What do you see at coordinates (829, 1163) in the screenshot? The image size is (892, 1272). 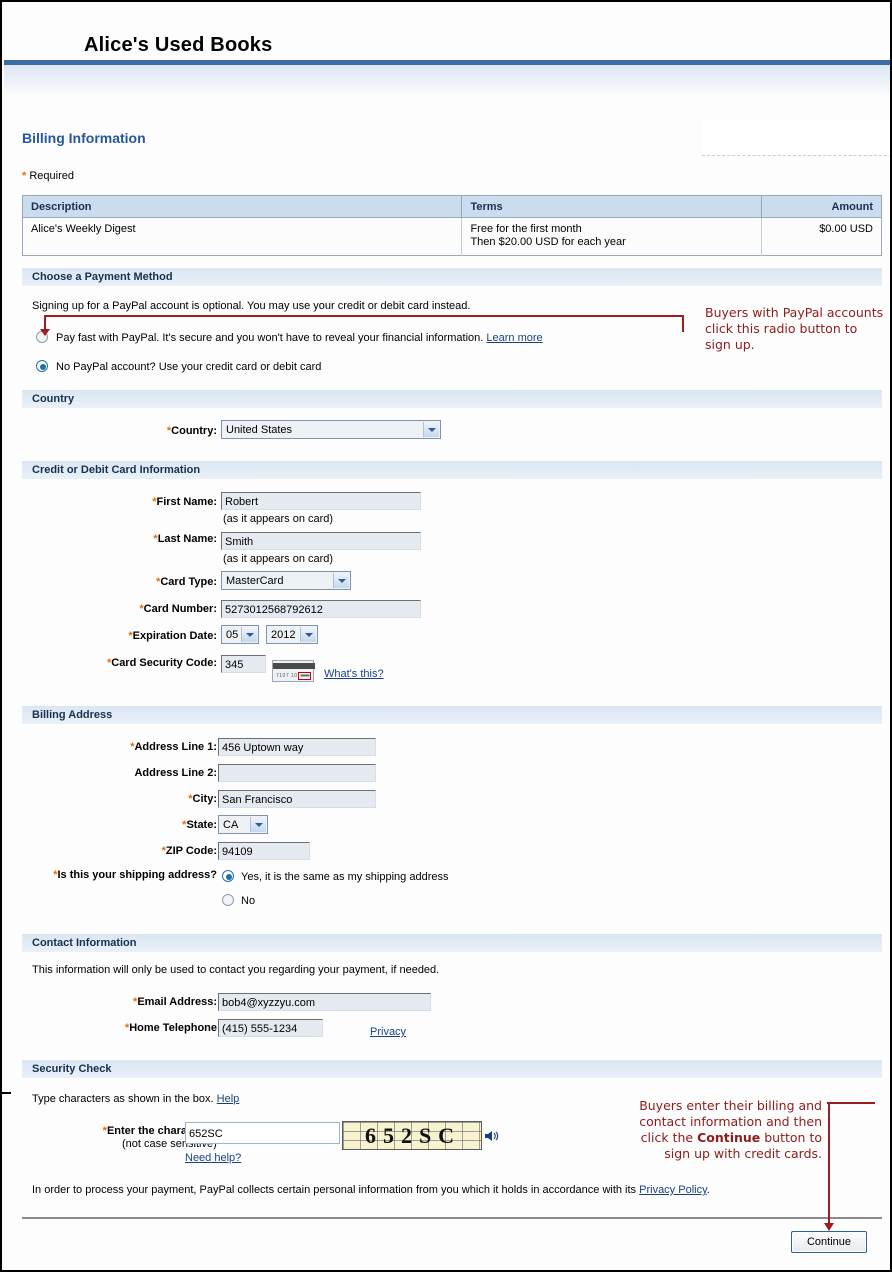 I see `annotation-arrow-vertical-continue` at bounding box center [829, 1163].